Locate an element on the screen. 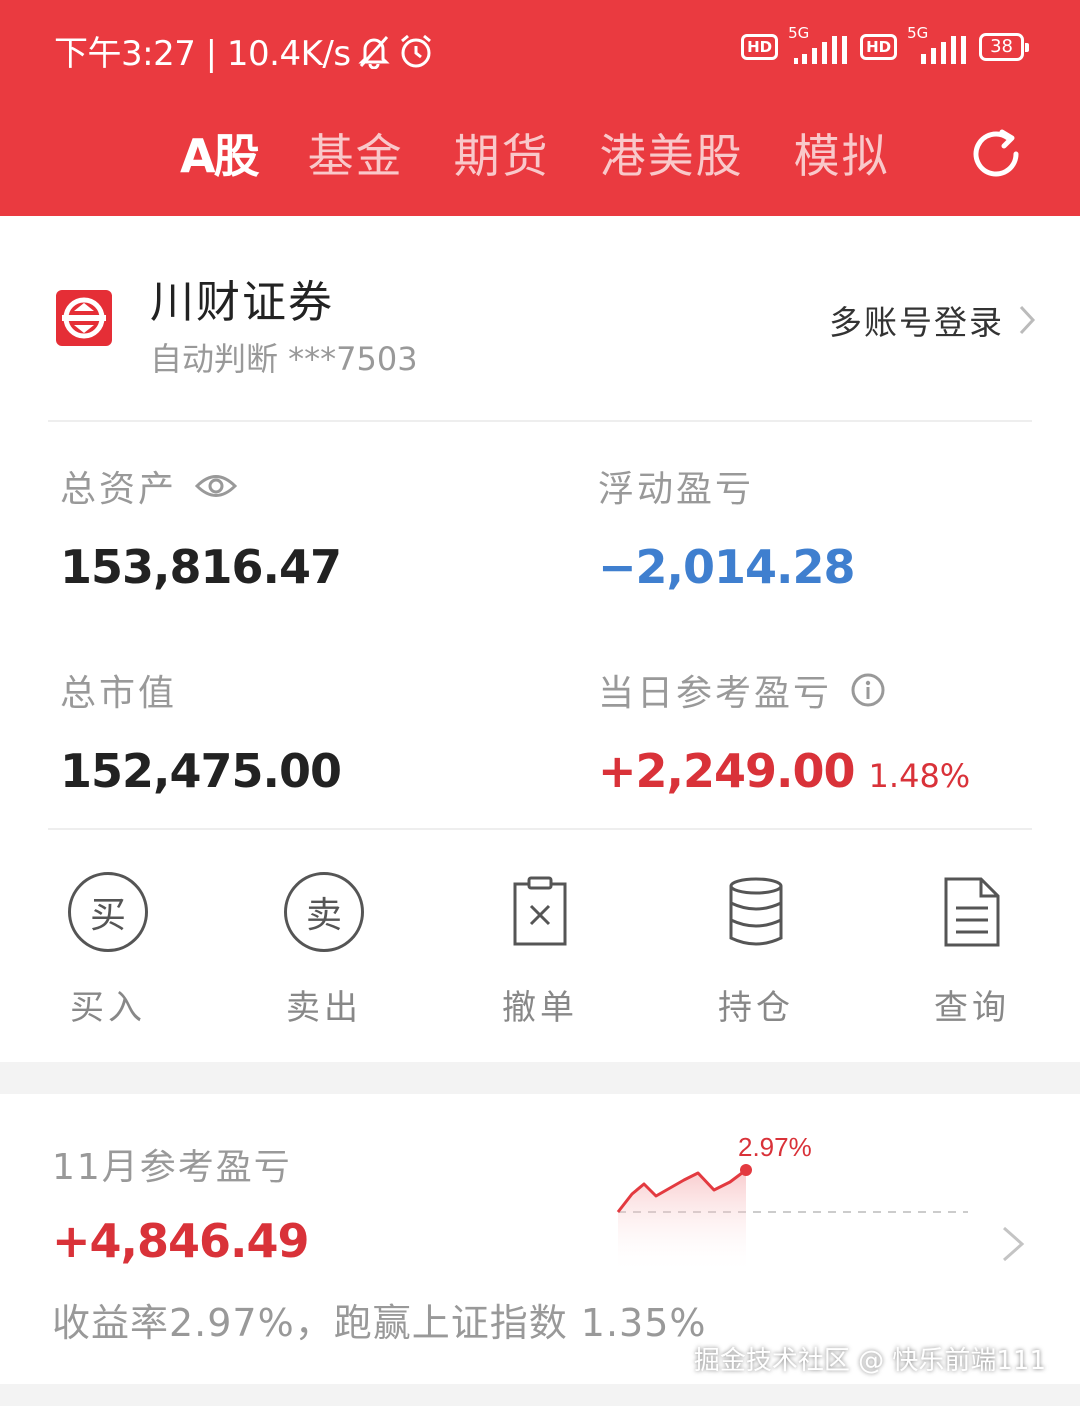  sparkline-label: 2.97% is located at coordinates (775, 1147).